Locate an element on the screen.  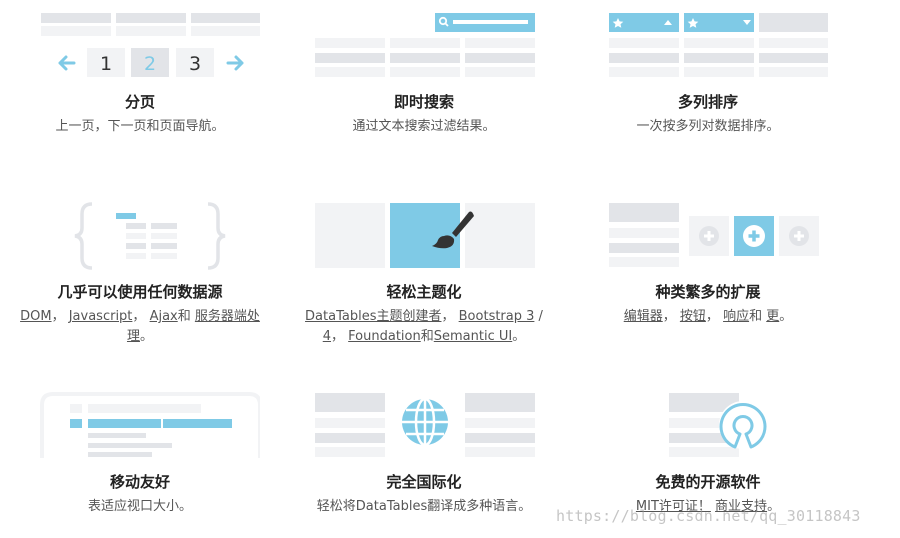
watermark: https://blog.csdn.net/qq_30118843 is located at coordinates (708, 516).